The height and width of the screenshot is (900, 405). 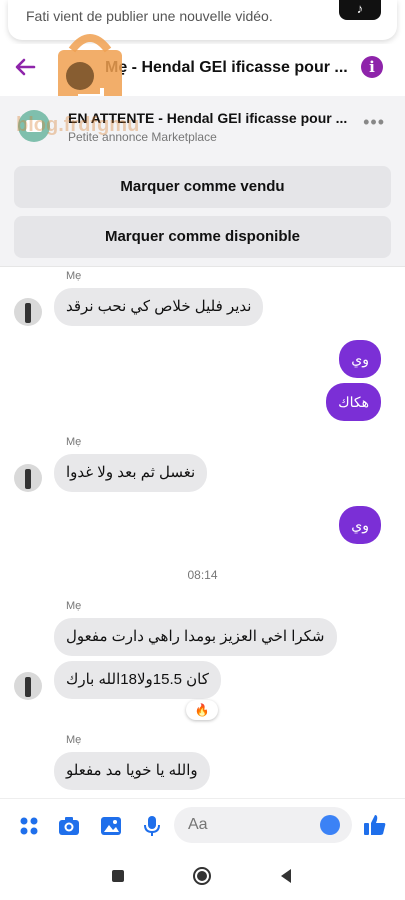 I want to click on info-icon: i, so click(x=372, y=67).